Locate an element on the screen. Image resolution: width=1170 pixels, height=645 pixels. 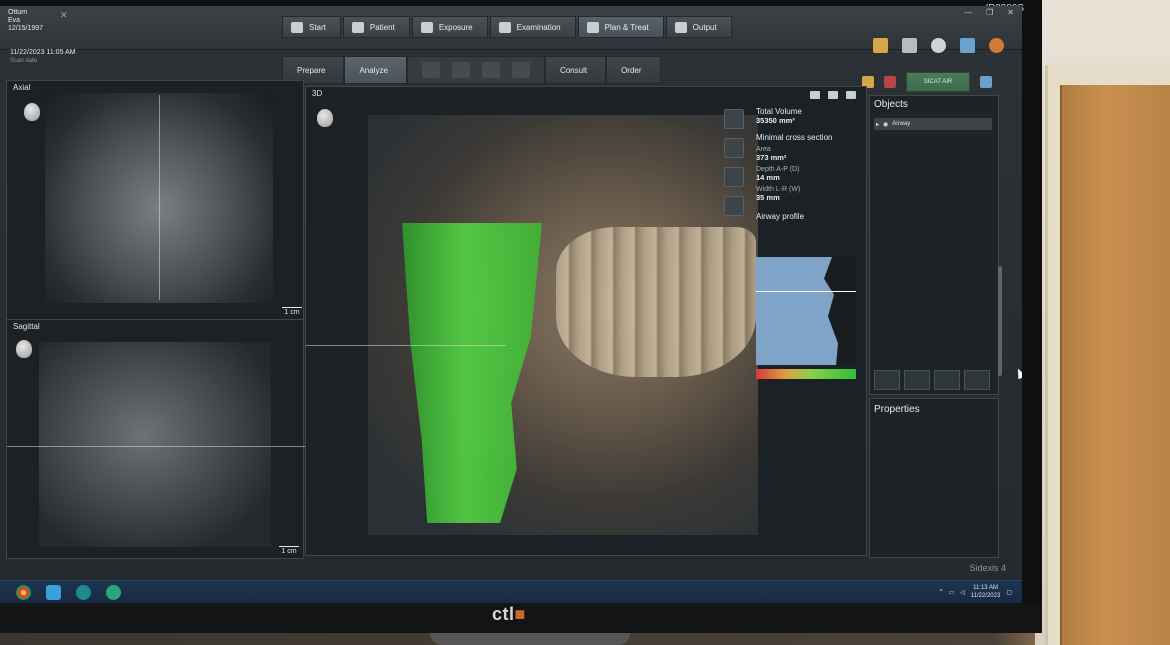
redo-icon is located at coordinates (977, 380).